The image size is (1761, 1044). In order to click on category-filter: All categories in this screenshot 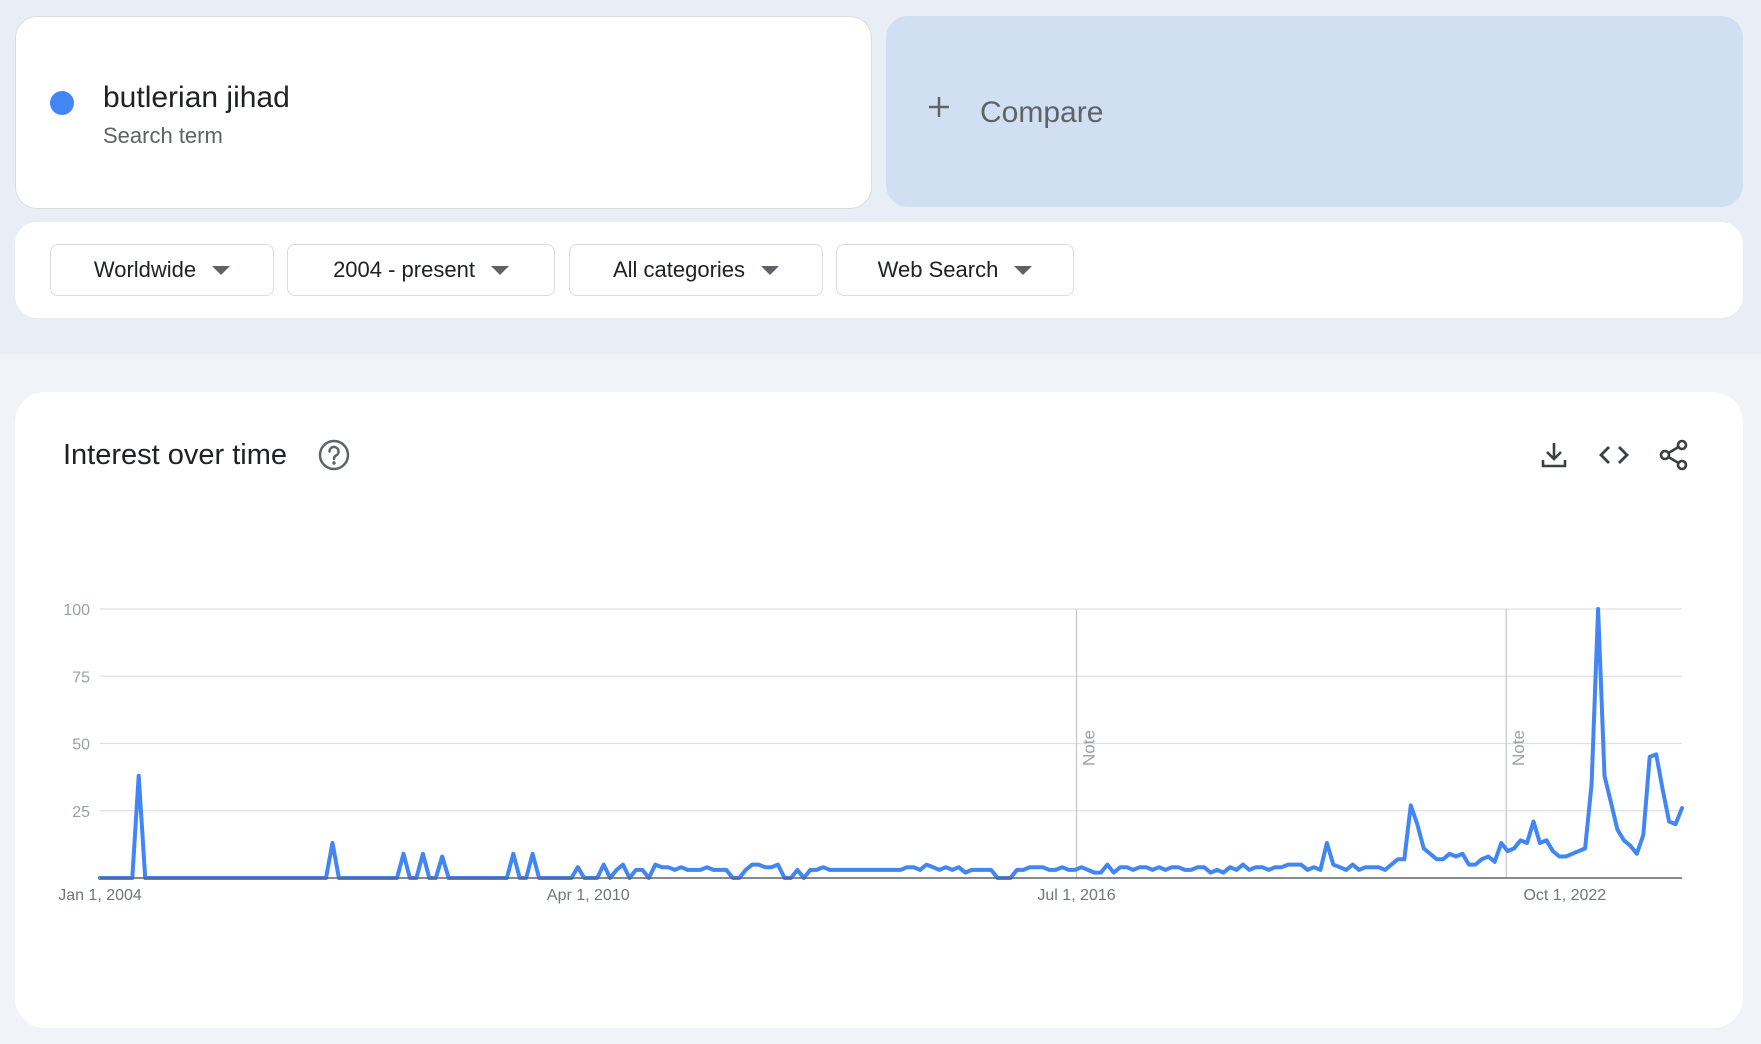, I will do `click(696, 270)`.